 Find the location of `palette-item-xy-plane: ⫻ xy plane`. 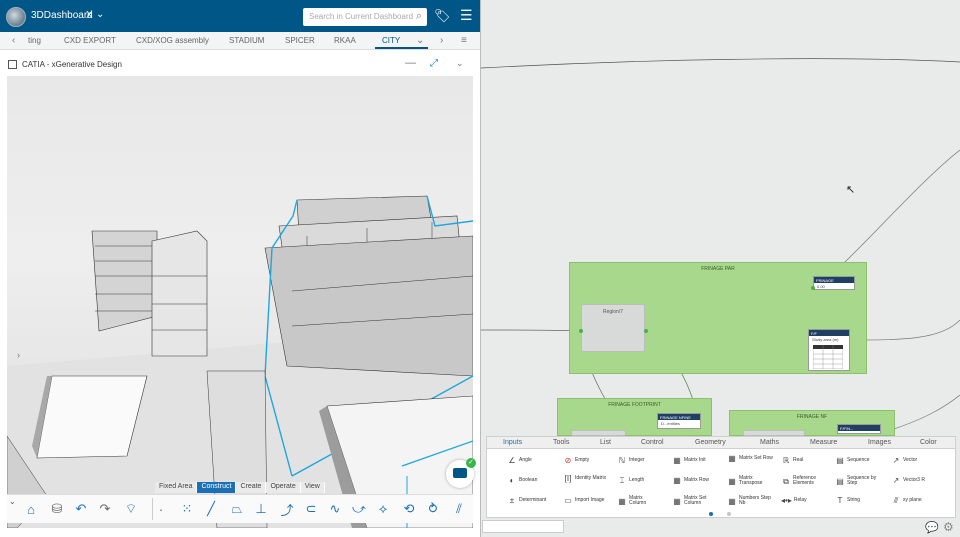

palette-item-xy-plane: ⫻ xy plane is located at coordinates (906, 501).